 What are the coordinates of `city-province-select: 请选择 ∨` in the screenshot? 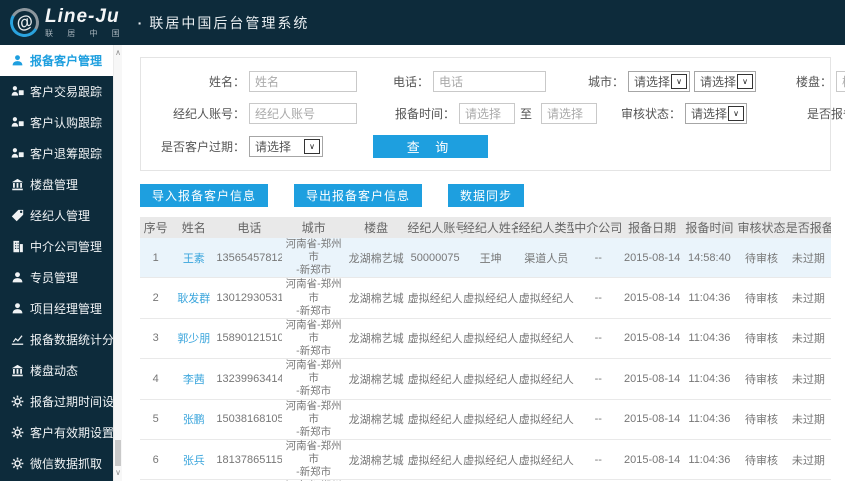 It's located at (659, 81).